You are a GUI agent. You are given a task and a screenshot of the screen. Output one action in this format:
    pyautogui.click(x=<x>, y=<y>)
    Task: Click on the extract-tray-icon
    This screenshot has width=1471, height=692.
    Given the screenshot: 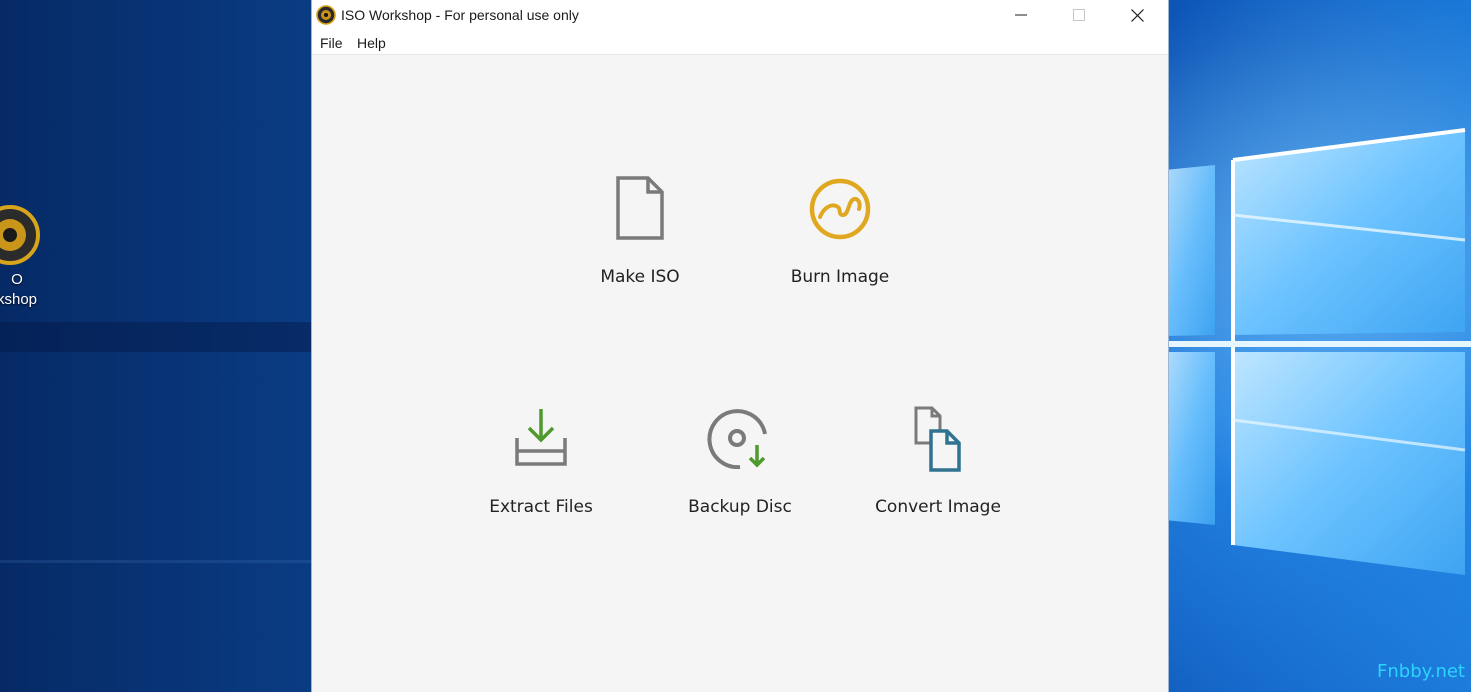 What is the action you would take?
    pyautogui.click(x=541, y=437)
    